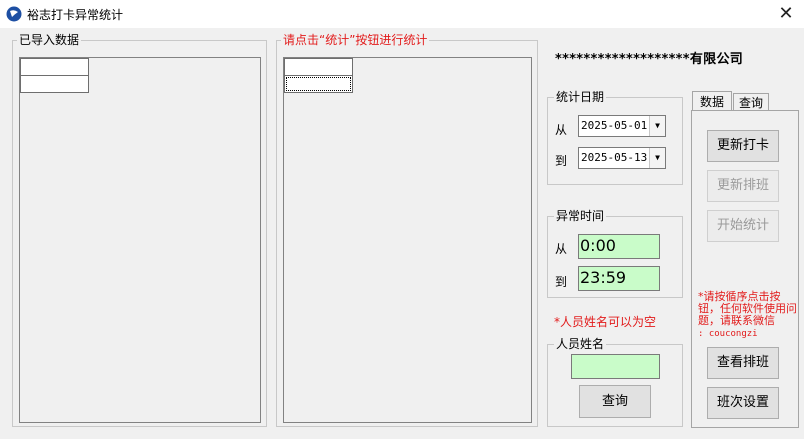 Image resolution: width=804 pixels, height=439 pixels. I want to click on app-logo-icon, so click(14, 14).